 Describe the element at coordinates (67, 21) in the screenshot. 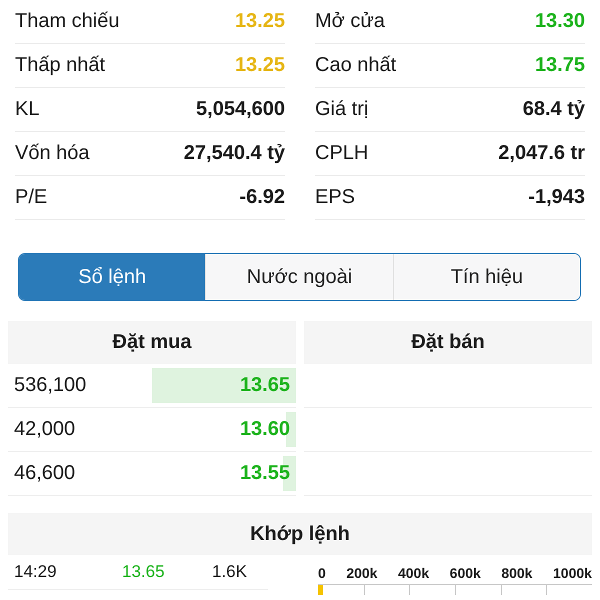

I see `stat-label: Tham chiếu` at that location.